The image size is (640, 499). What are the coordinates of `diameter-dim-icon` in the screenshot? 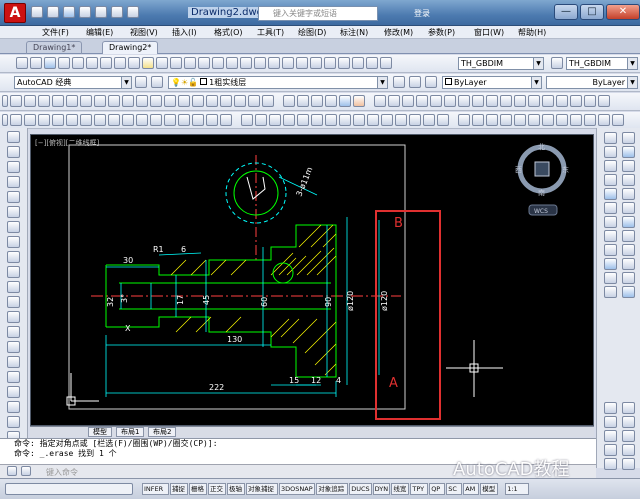 It's located at (610, 180).